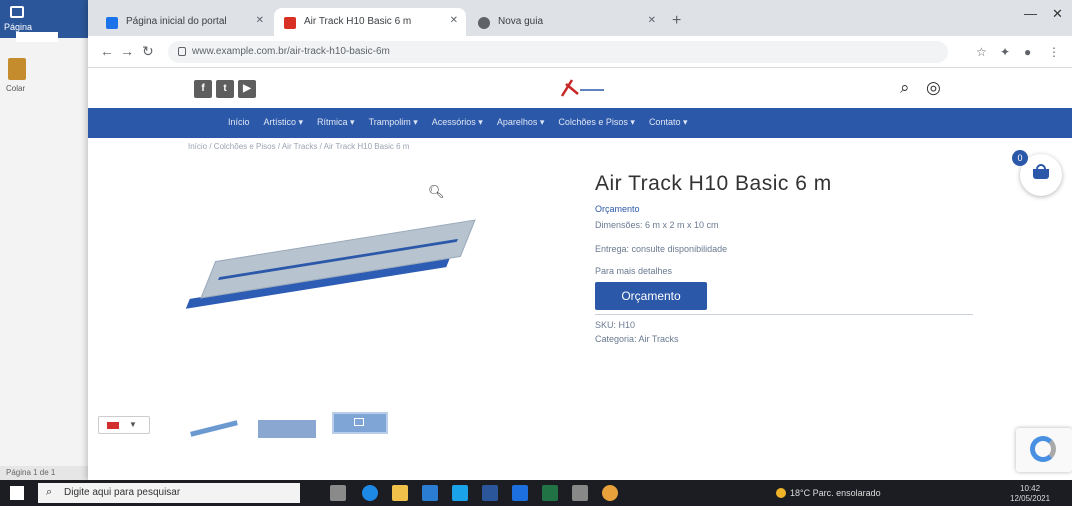  Describe the element at coordinates (336, 122) in the screenshot. I see `nav-item-ritmica: Rítmica ▾` at that location.